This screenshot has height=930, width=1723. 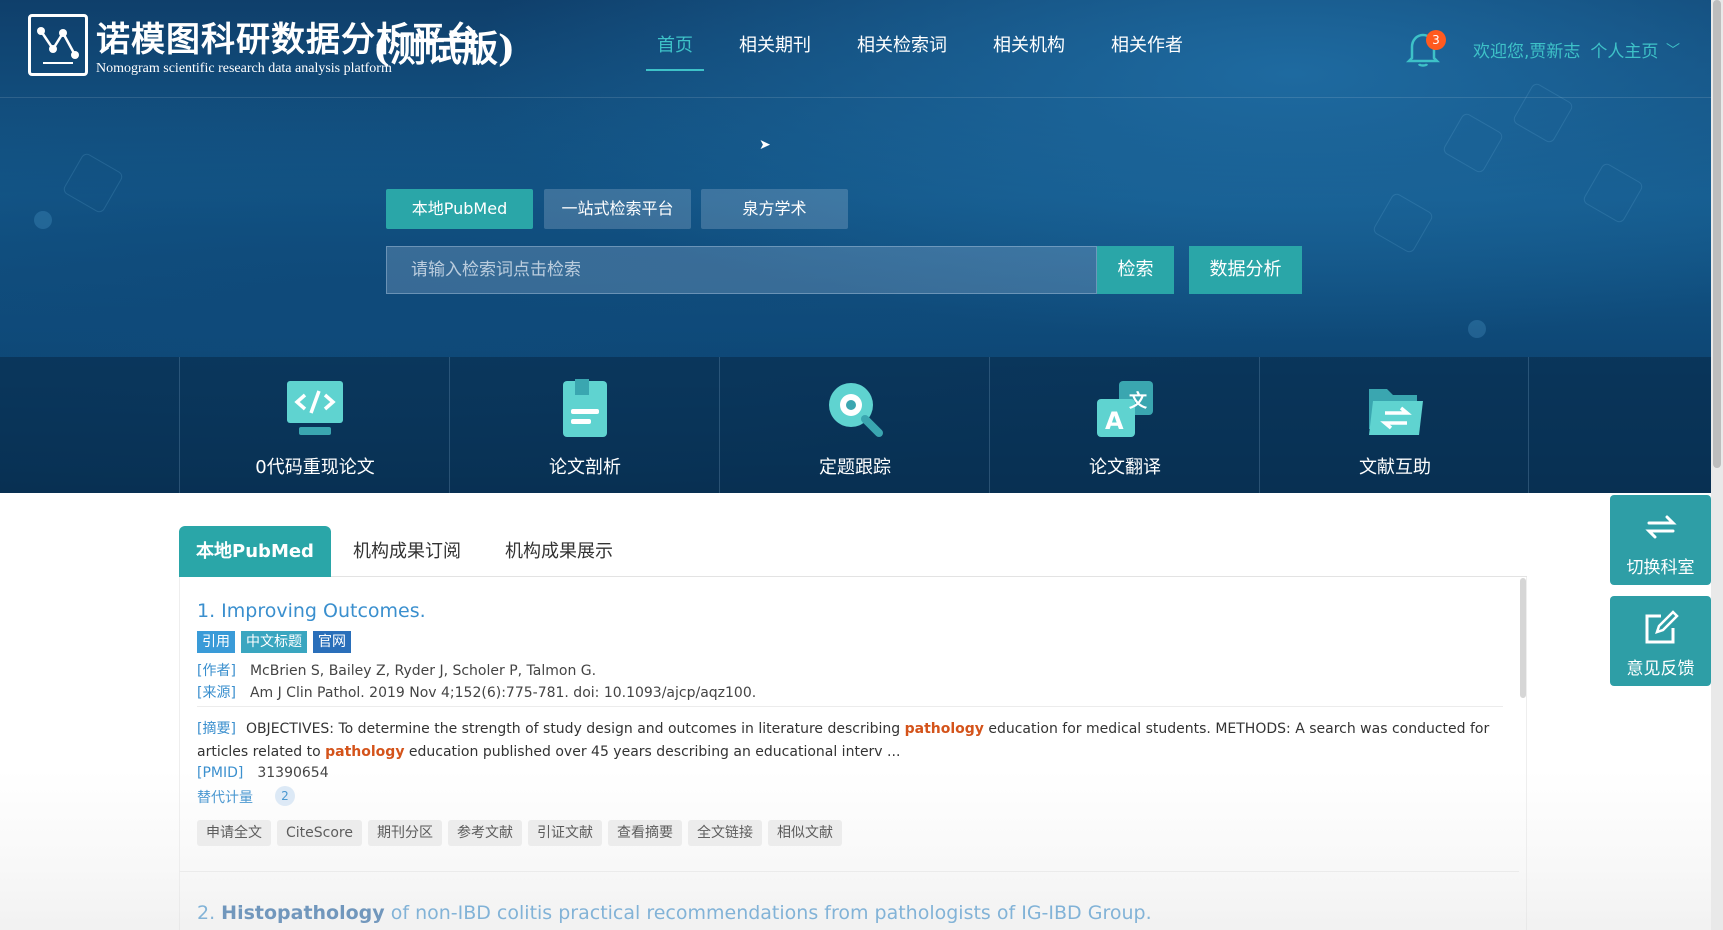 I want to click on folder-exchange-icon, so click(x=1395, y=409).